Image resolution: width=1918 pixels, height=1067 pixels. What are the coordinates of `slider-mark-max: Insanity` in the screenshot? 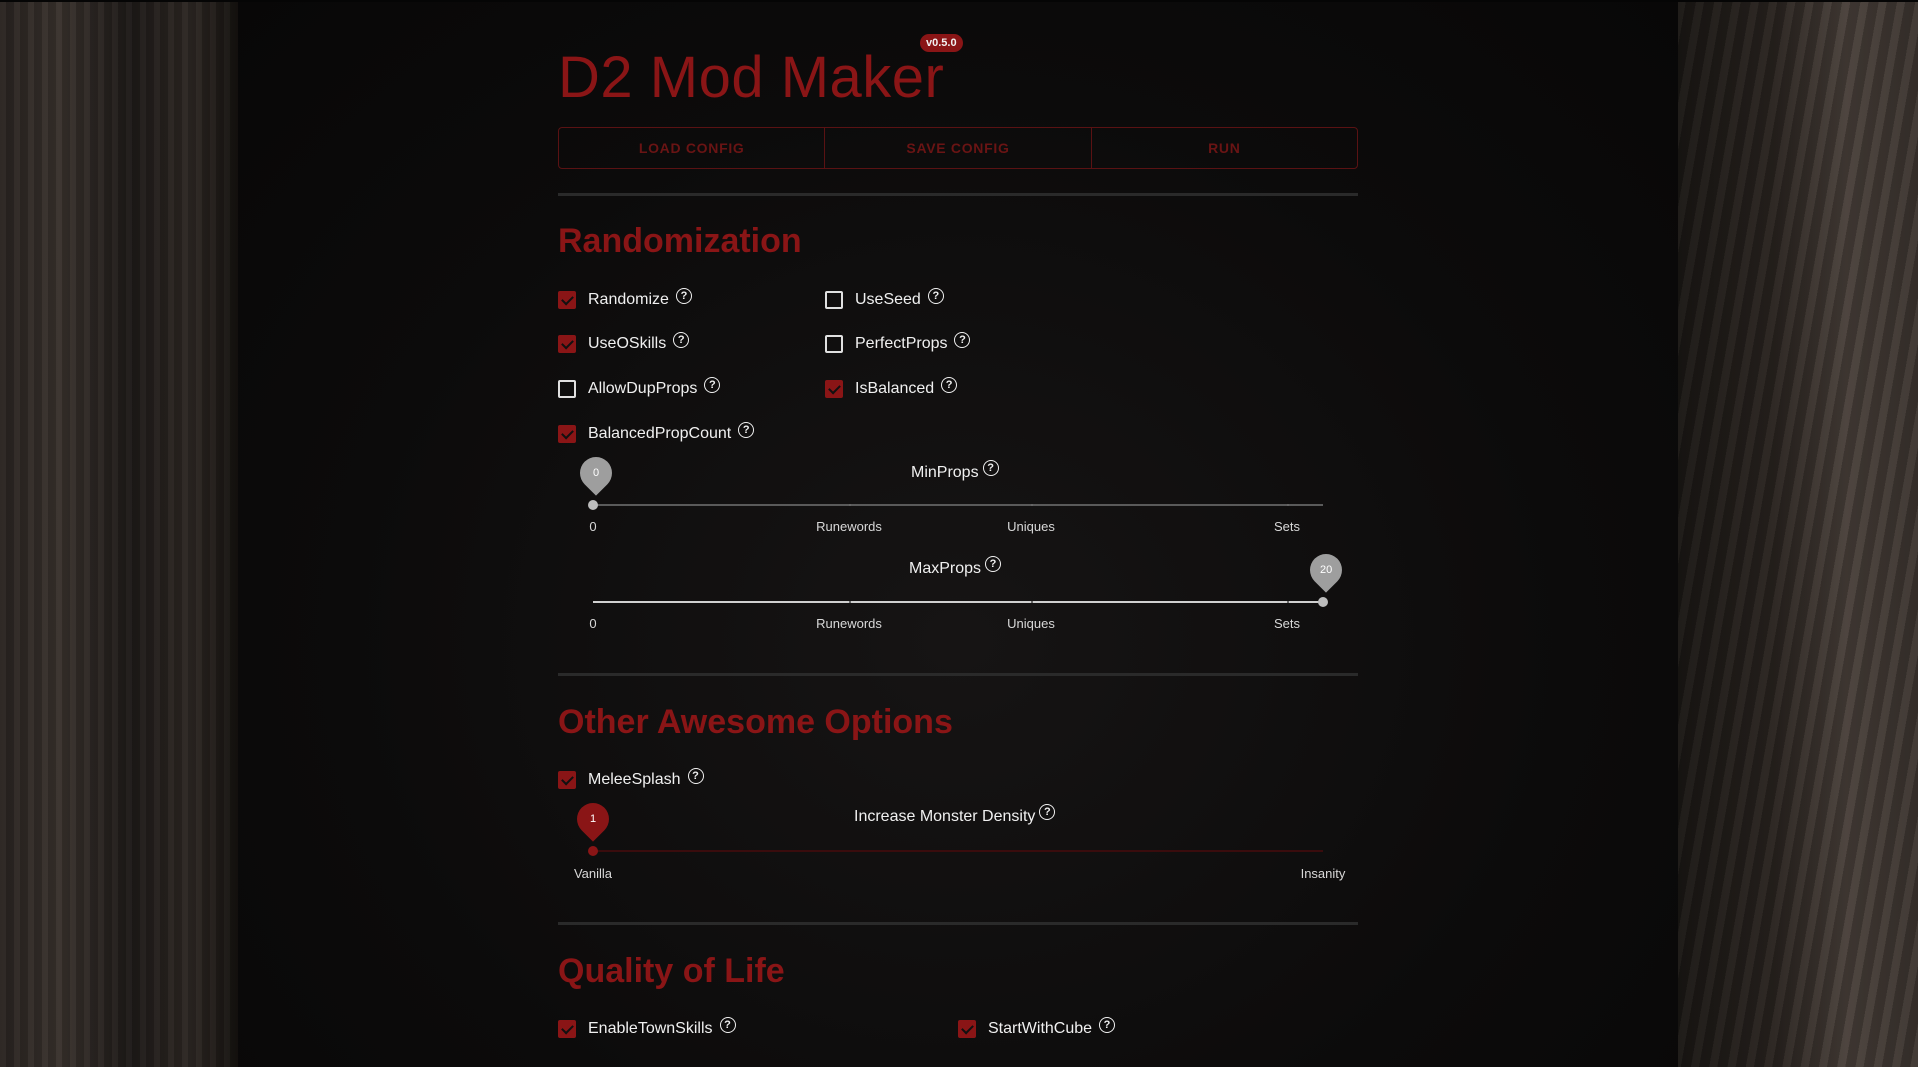 It's located at (1323, 873).